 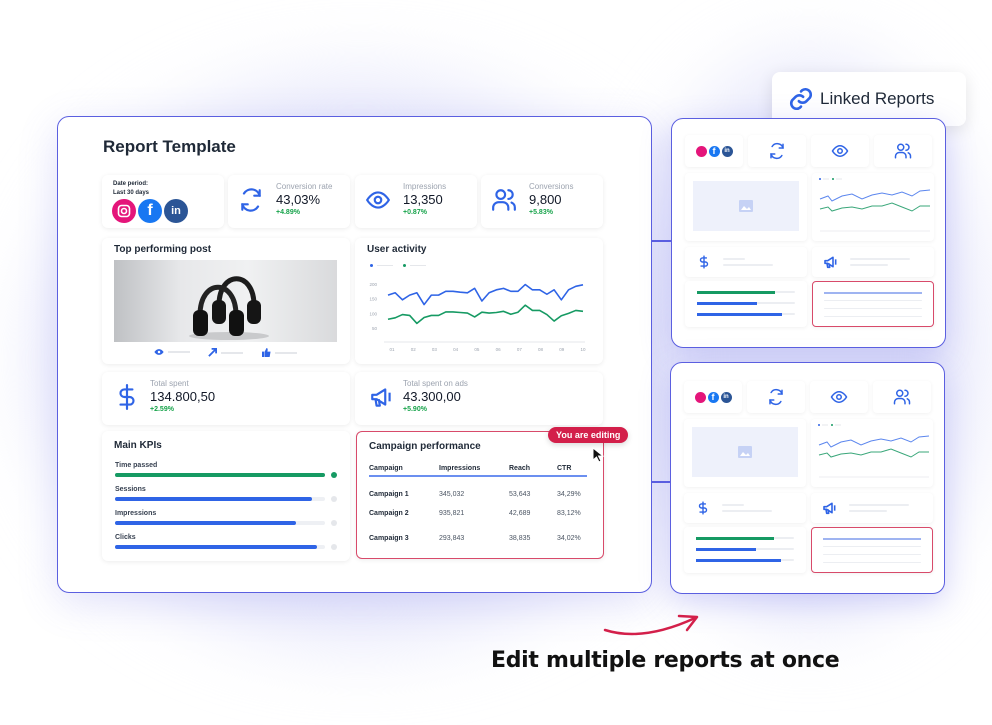 I want to click on x-tick-label: 01, so click(x=392, y=349).